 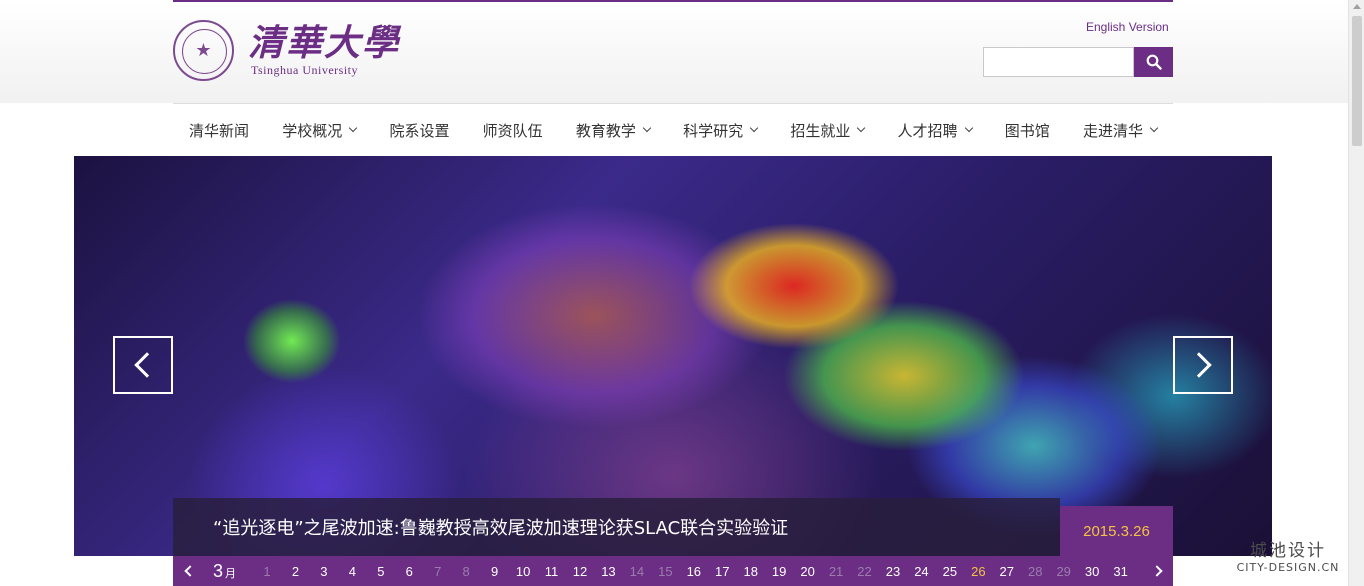 What do you see at coordinates (1288, 551) in the screenshot?
I see `watermark-cn: 城池设计` at bounding box center [1288, 551].